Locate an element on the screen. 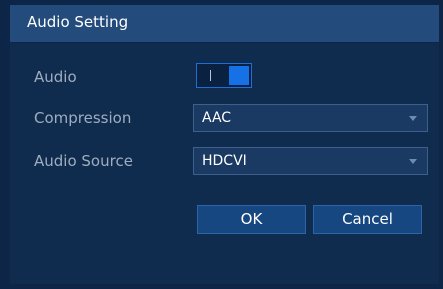  audio-source-select: HDCVI is located at coordinates (310, 161).